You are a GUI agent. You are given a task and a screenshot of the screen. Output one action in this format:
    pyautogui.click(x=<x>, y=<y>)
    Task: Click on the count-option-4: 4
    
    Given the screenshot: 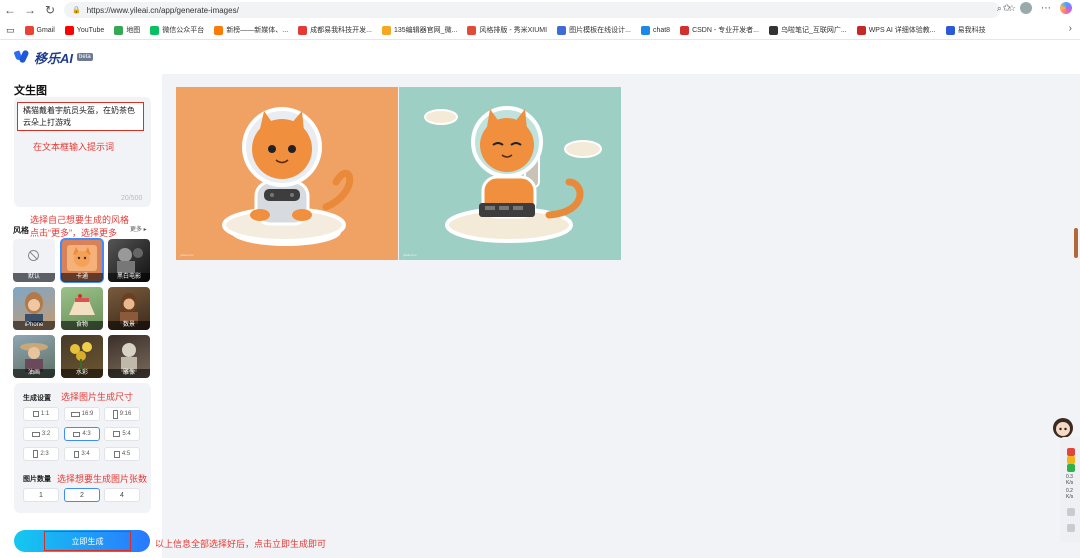 What is the action you would take?
    pyautogui.click(x=122, y=495)
    